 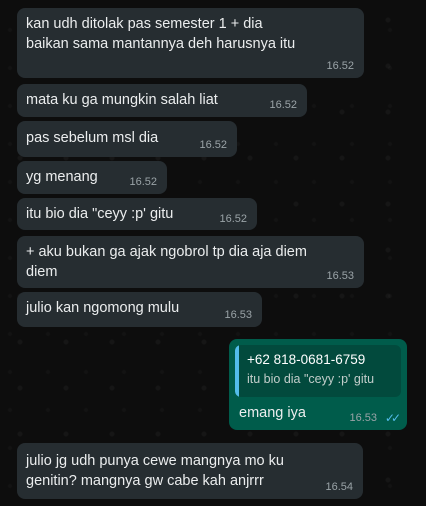 I want to click on message-text: julio kan ngomong mulu, so click(x=103, y=308).